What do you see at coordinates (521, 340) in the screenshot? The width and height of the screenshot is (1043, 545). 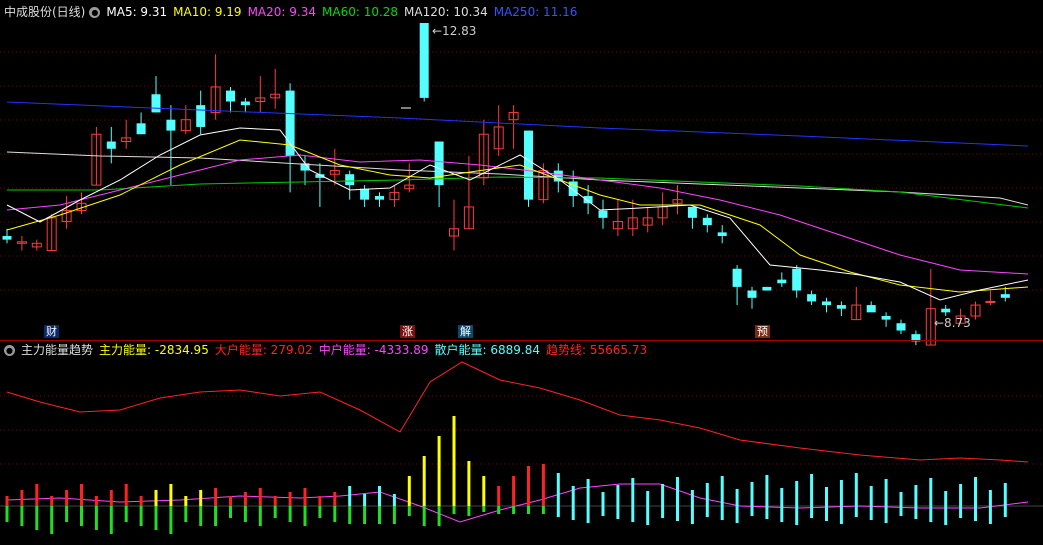 I see `panel-separator` at bounding box center [521, 340].